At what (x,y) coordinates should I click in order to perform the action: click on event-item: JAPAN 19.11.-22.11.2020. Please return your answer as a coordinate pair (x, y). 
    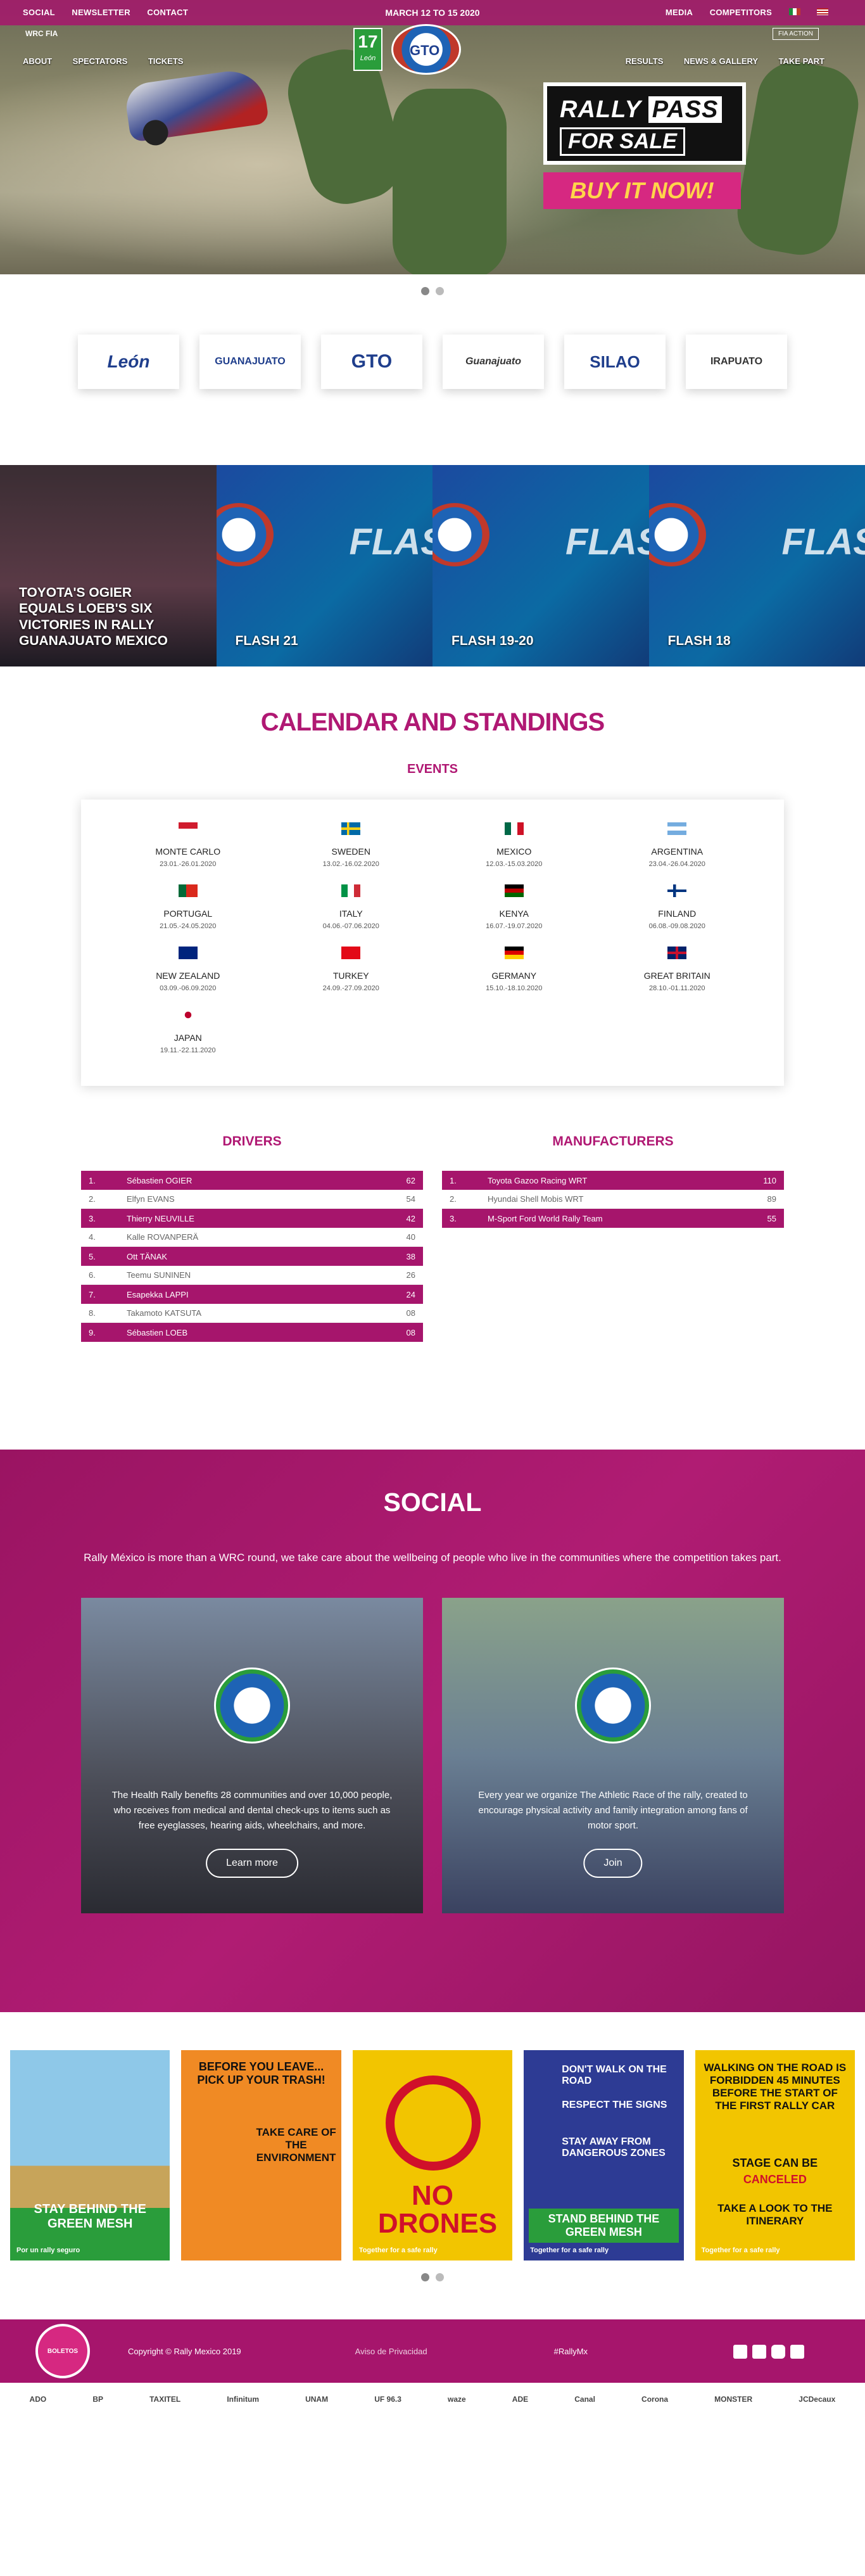
    Looking at the image, I should click on (188, 1031).